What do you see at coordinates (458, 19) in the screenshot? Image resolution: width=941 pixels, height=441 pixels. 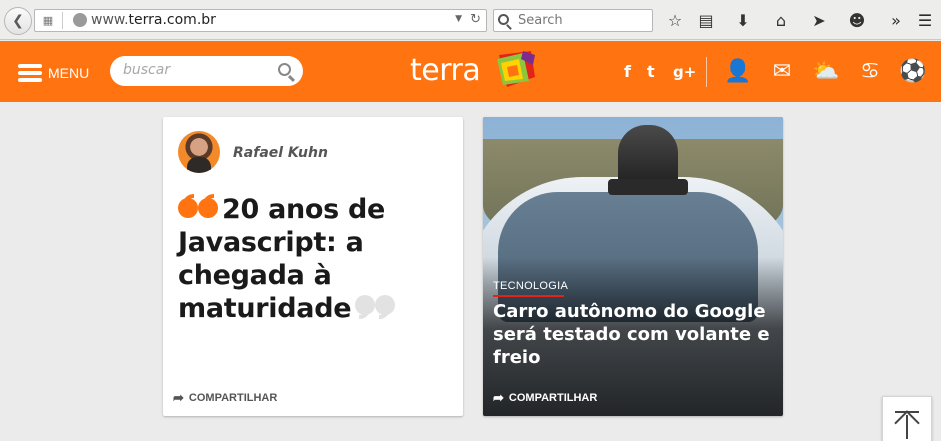 I see `dropdown-icon: ▼` at bounding box center [458, 19].